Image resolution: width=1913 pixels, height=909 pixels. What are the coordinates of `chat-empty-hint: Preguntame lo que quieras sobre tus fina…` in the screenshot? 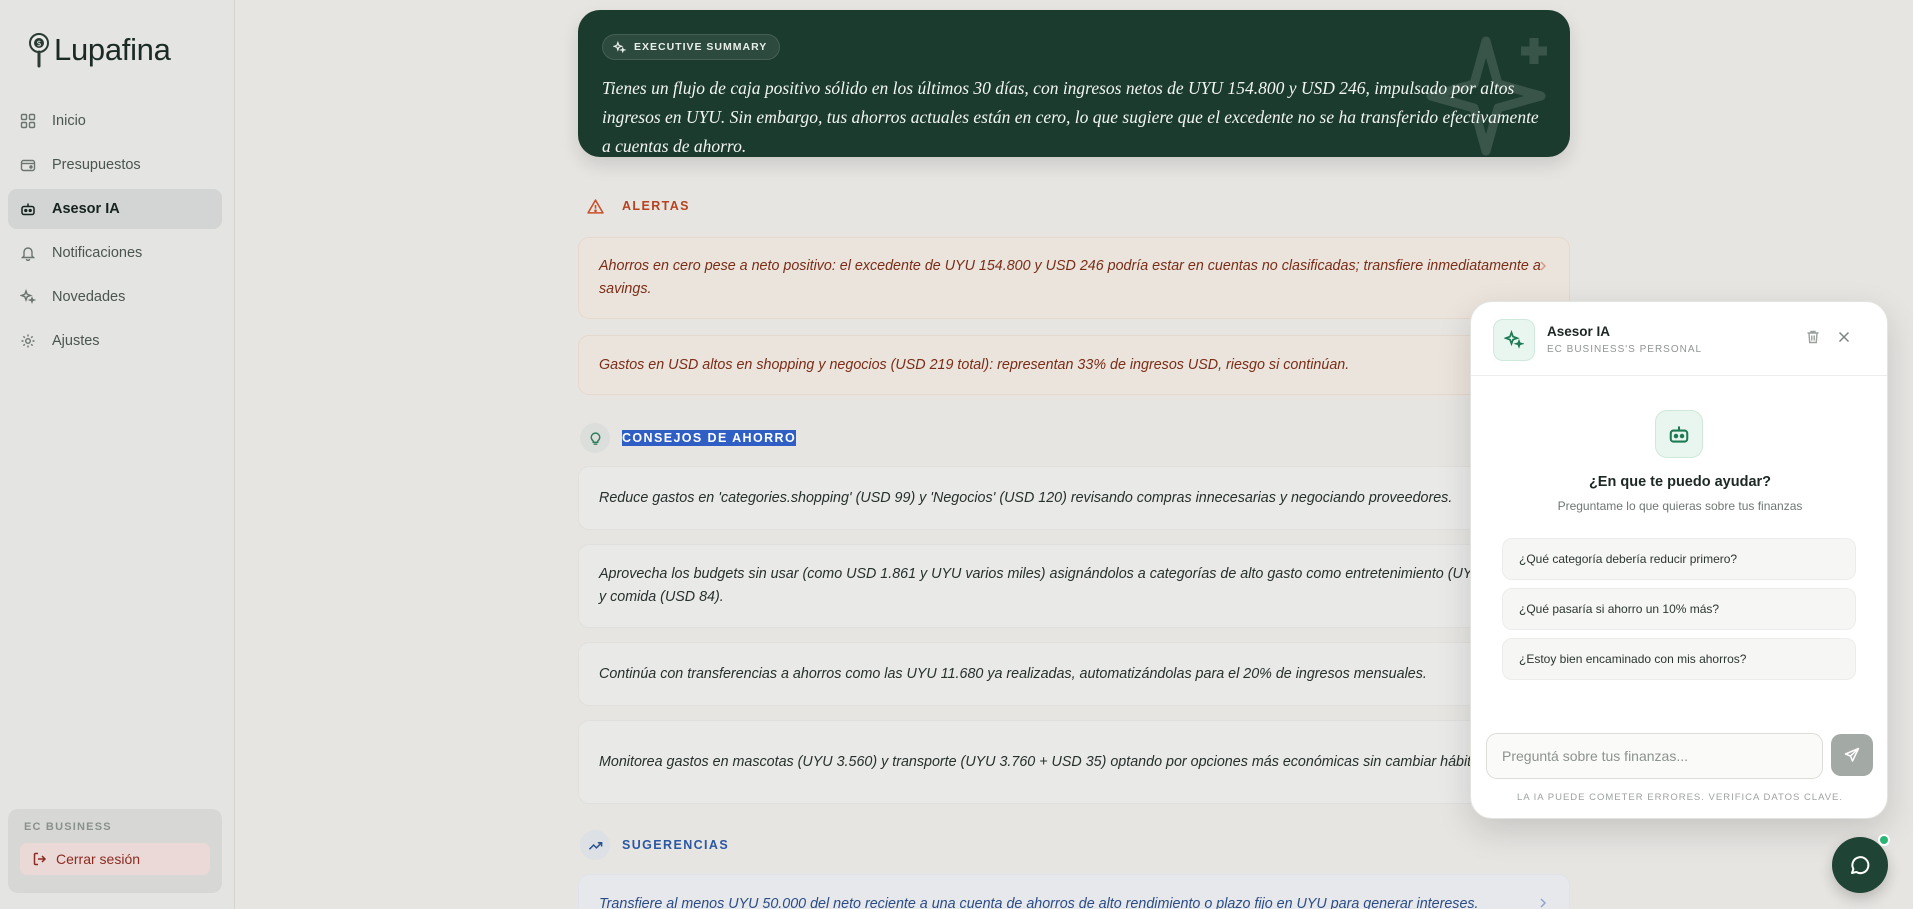 It's located at (1680, 506).